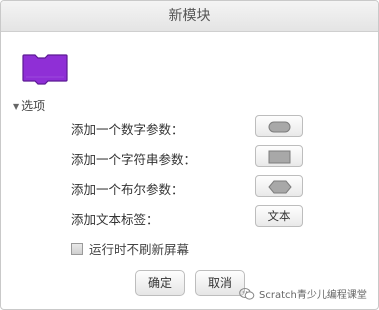 The height and width of the screenshot is (310, 379). What do you see at coordinates (220, 283) in the screenshot?
I see `cancel-button: 取消` at bounding box center [220, 283].